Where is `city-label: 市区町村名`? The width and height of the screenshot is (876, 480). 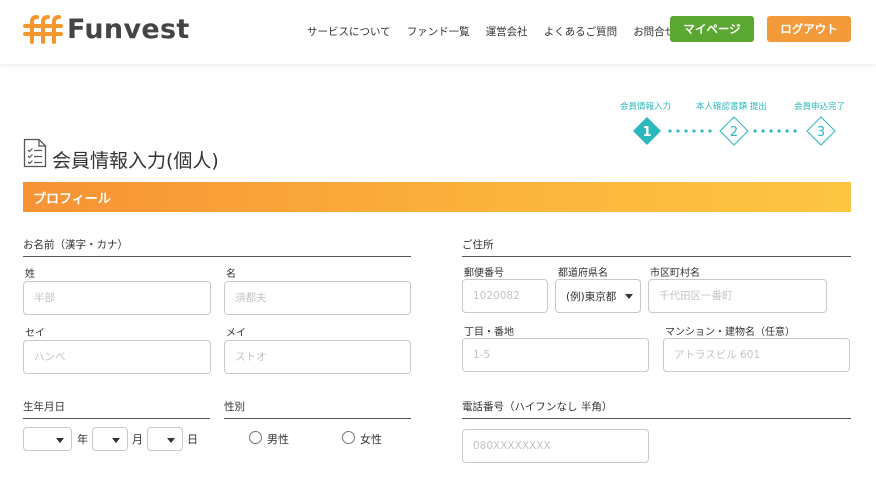 city-label: 市区町村名 is located at coordinates (675, 273).